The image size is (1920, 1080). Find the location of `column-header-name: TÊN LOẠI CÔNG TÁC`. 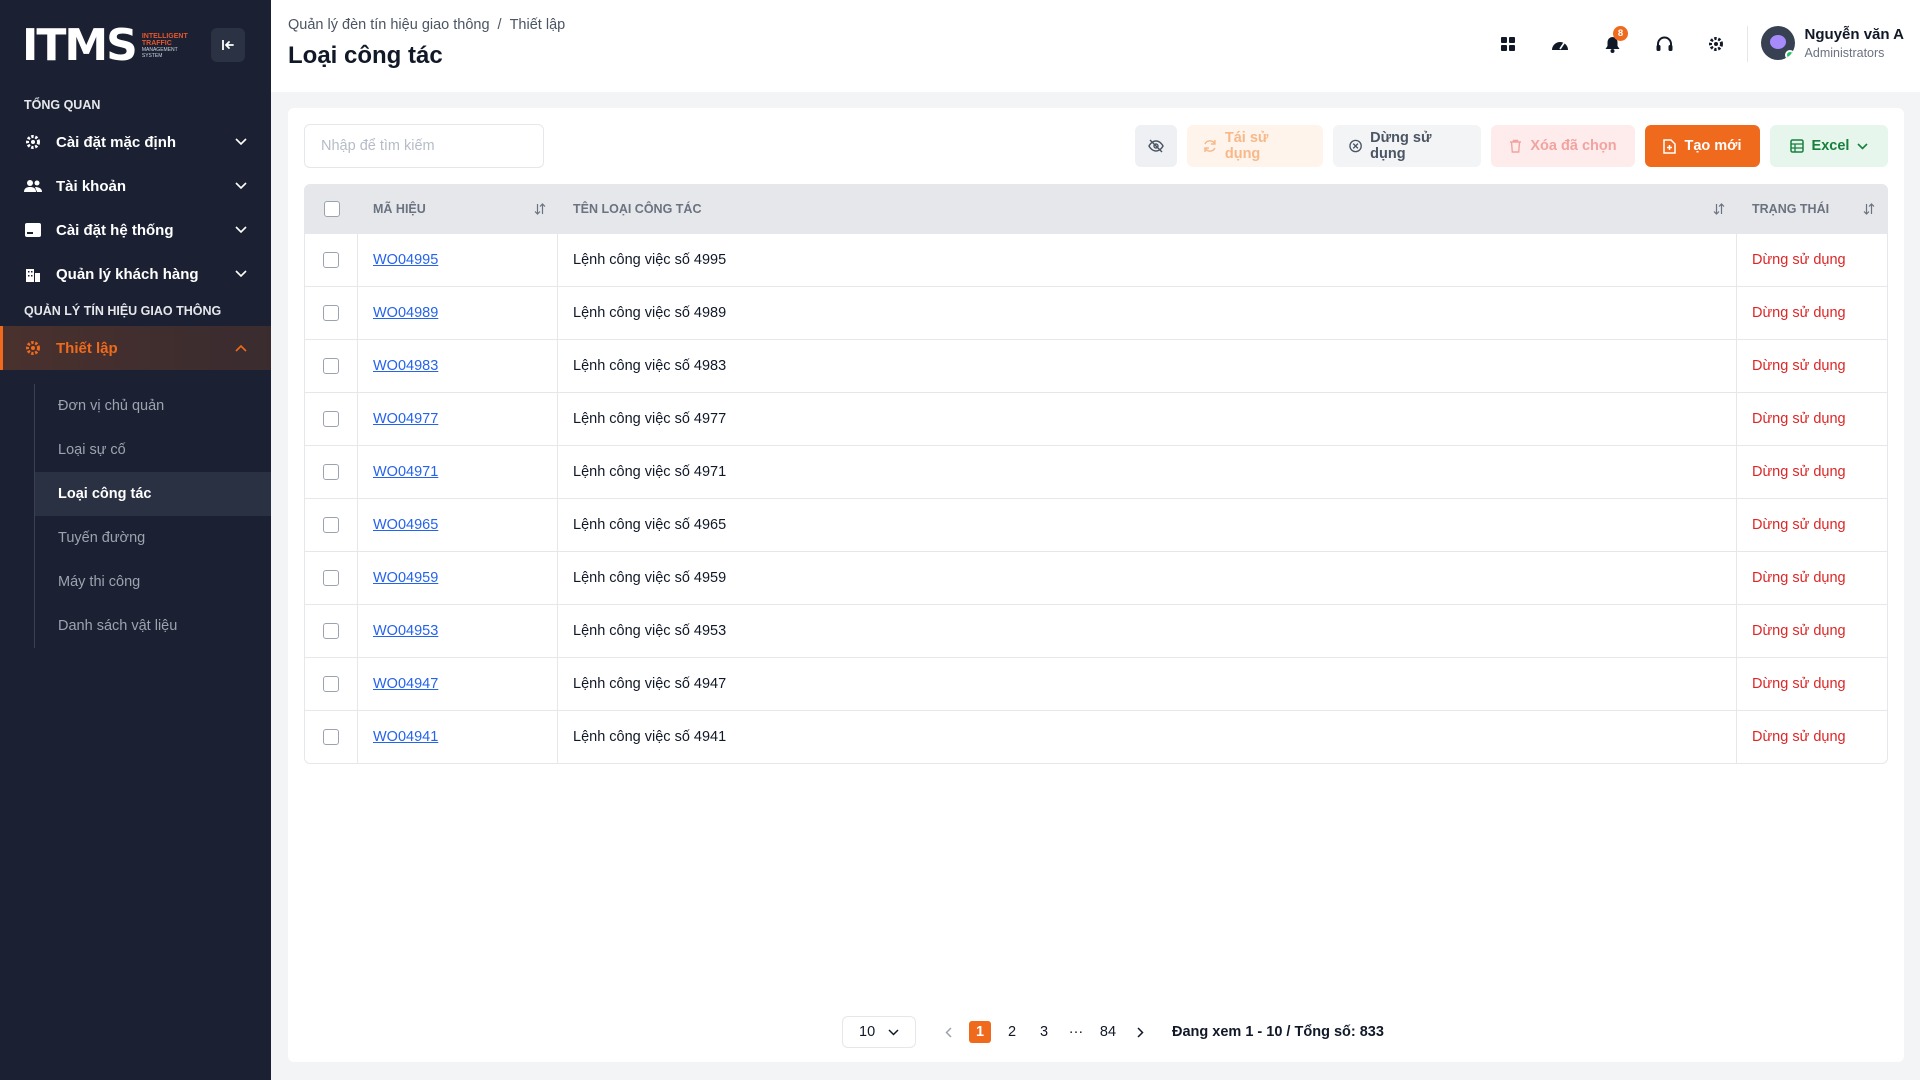

column-header-name: TÊN LOẠI CÔNG TÁC is located at coordinates (1147, 209).